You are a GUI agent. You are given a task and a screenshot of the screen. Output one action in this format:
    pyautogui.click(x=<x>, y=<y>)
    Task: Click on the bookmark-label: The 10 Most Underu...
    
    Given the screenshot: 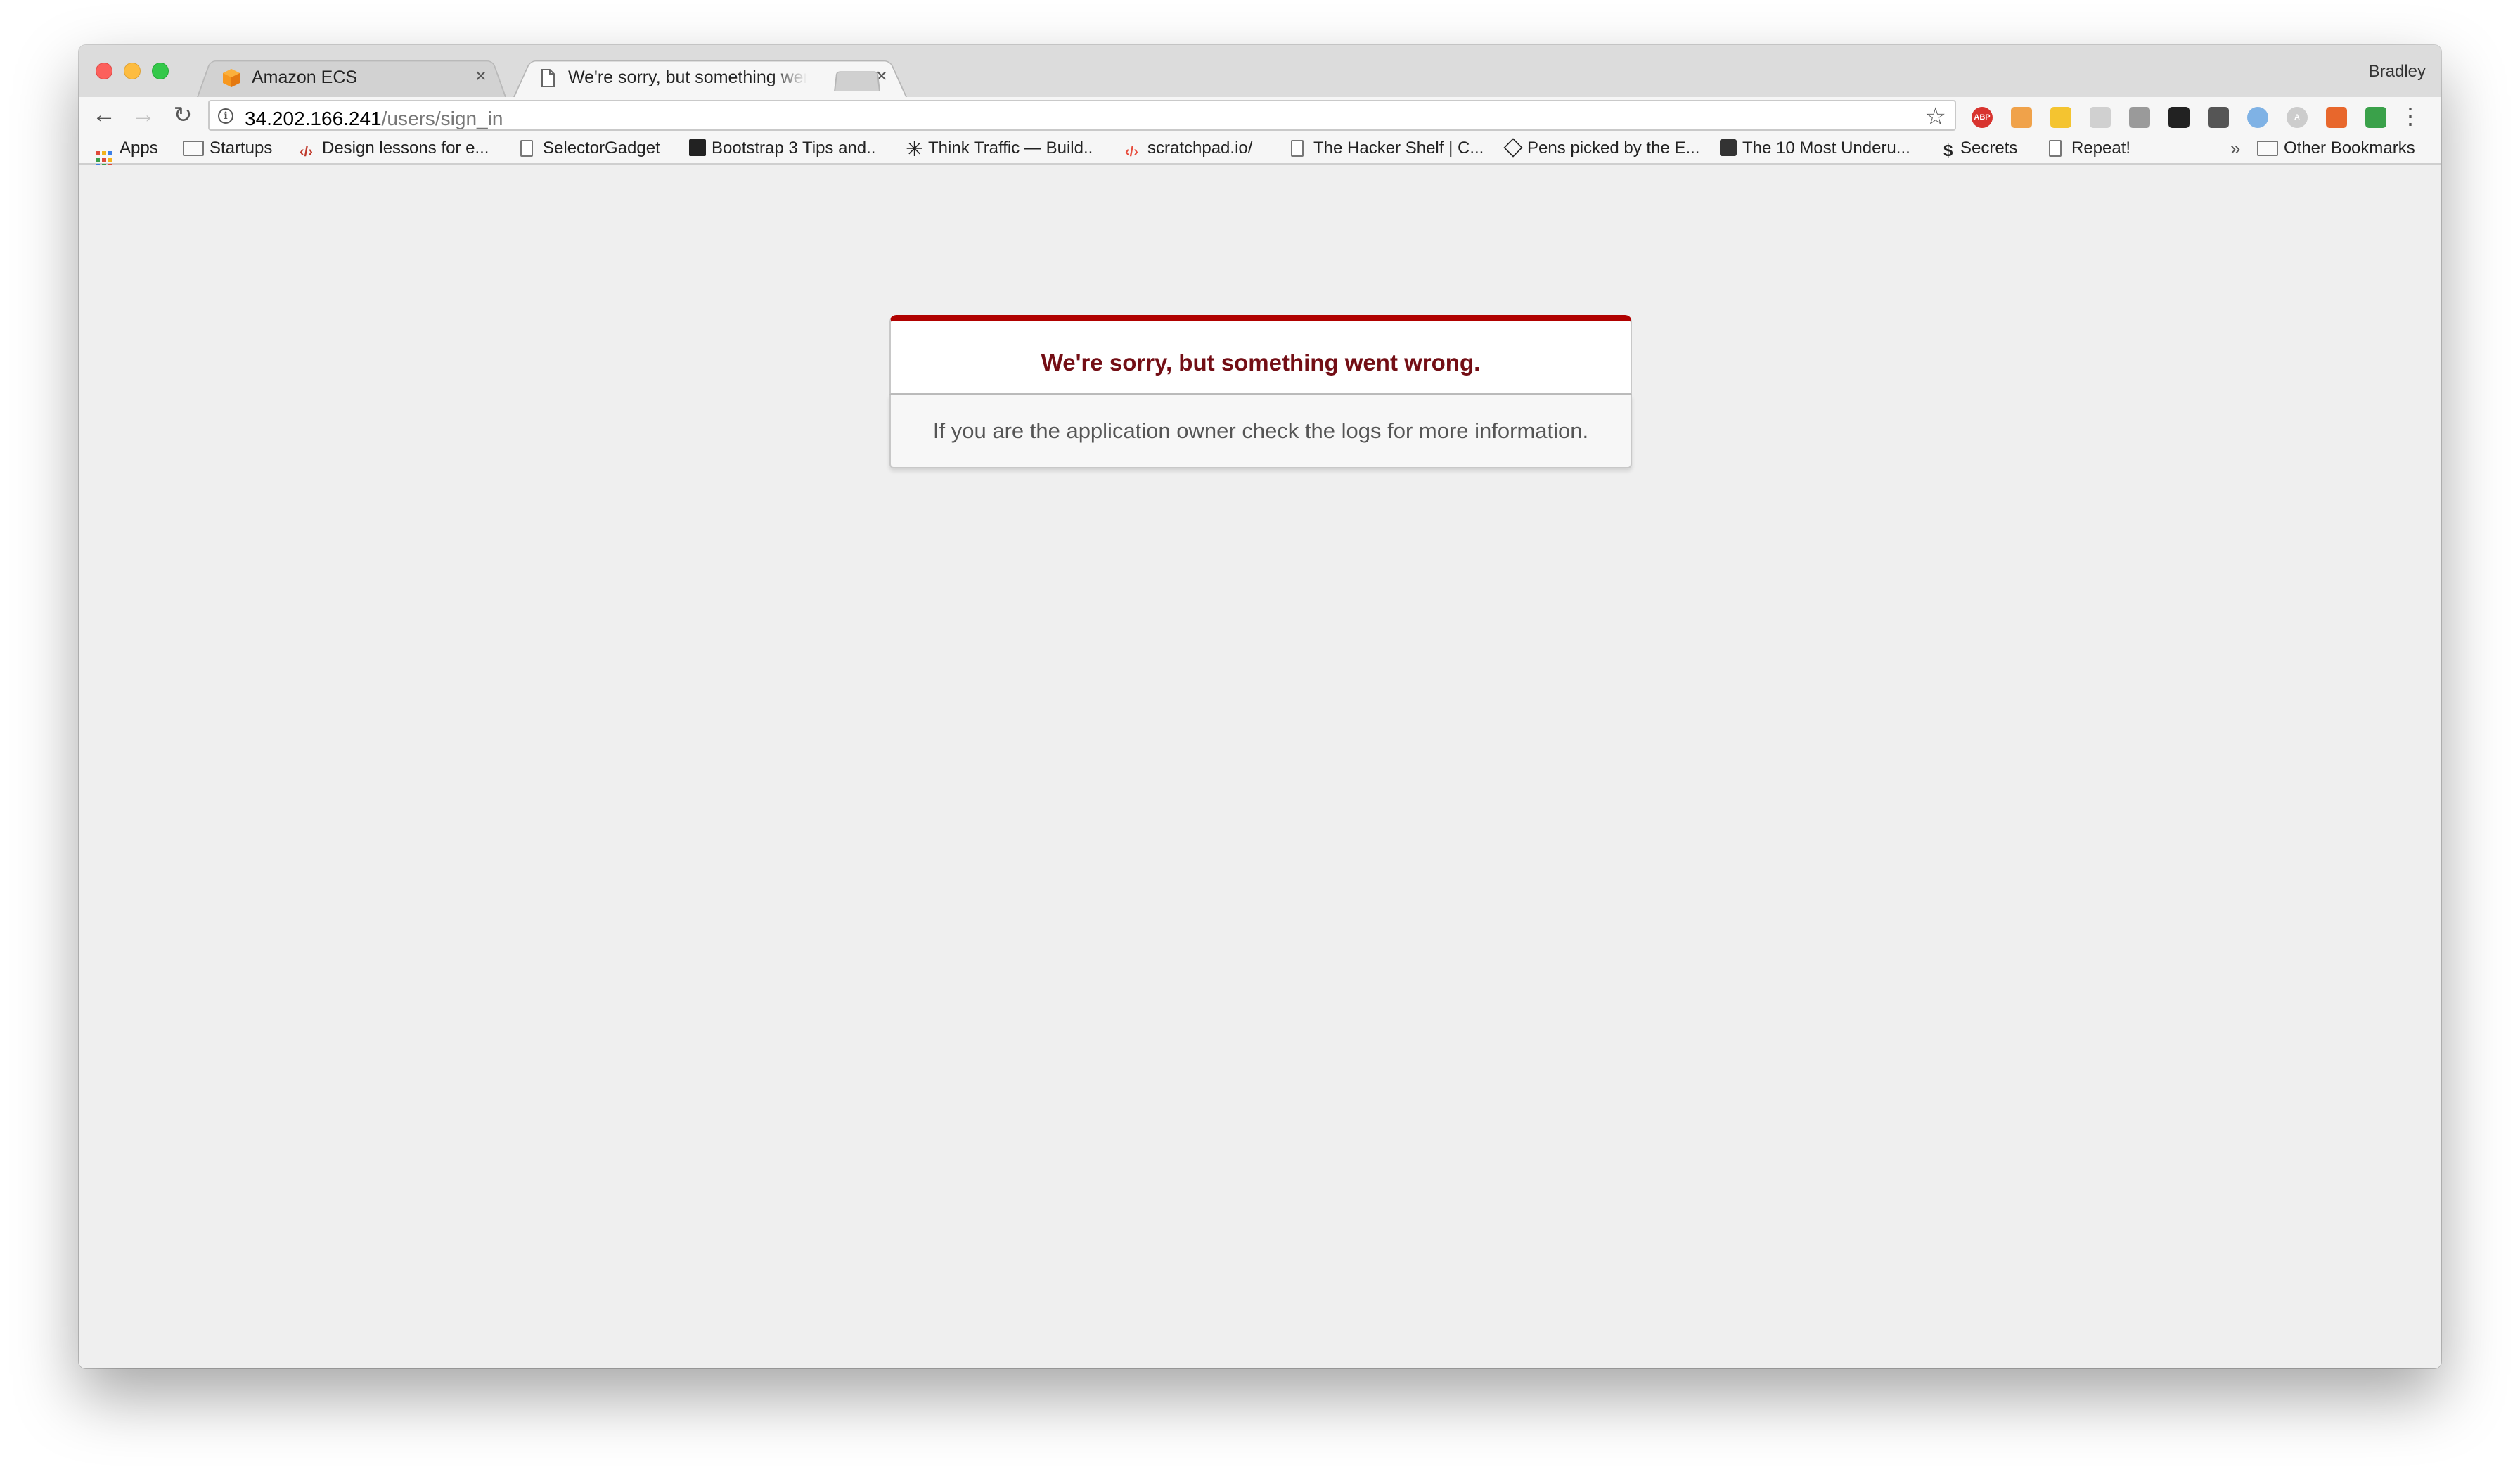 What is the action you would take?
    pyautogui.click(x=1826, y=148)
    